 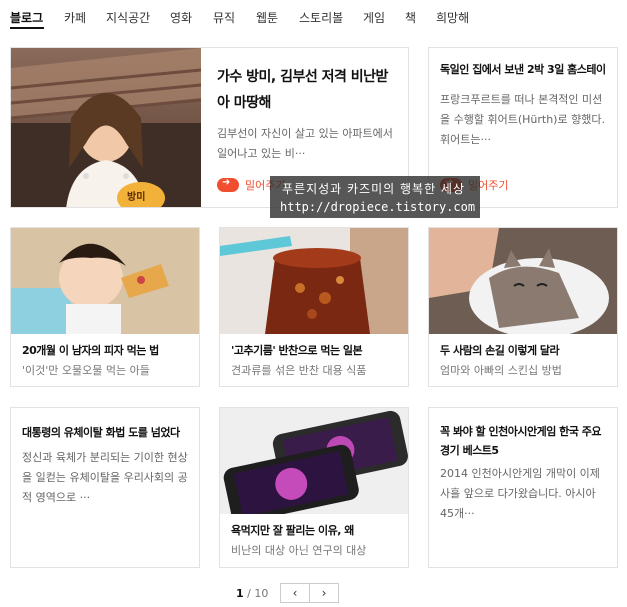 What do you see at coordinates (299, 550) in the screenshot?
I see `article-subtitle: 비난의 대상 아닌 연구의 대상` at bounding box center [299, 550].